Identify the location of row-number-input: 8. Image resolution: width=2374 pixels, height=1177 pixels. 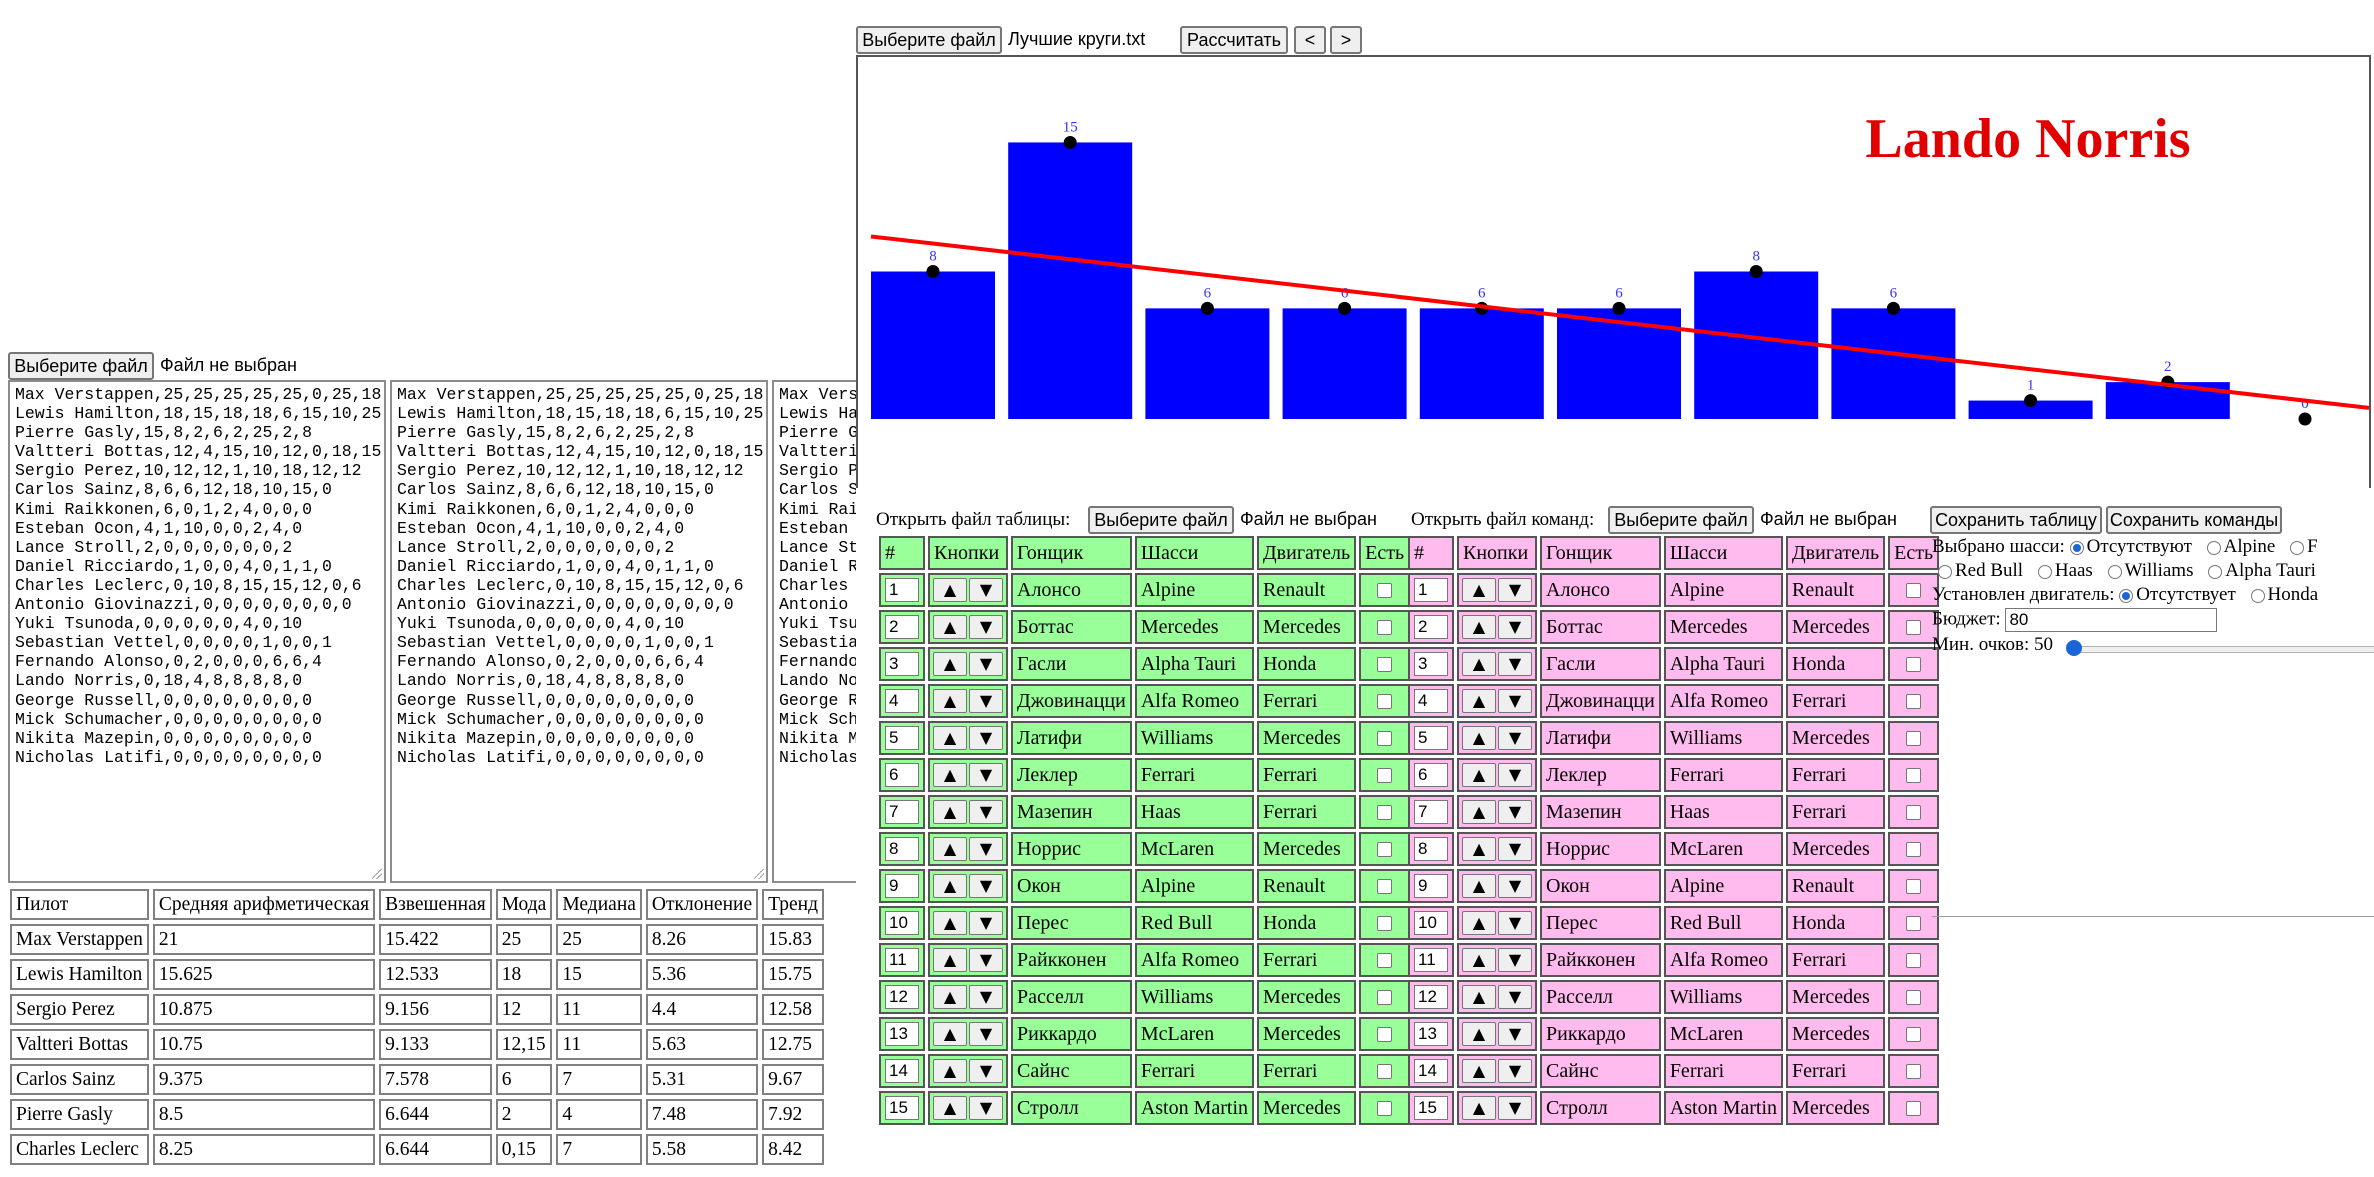
(1431, 849).